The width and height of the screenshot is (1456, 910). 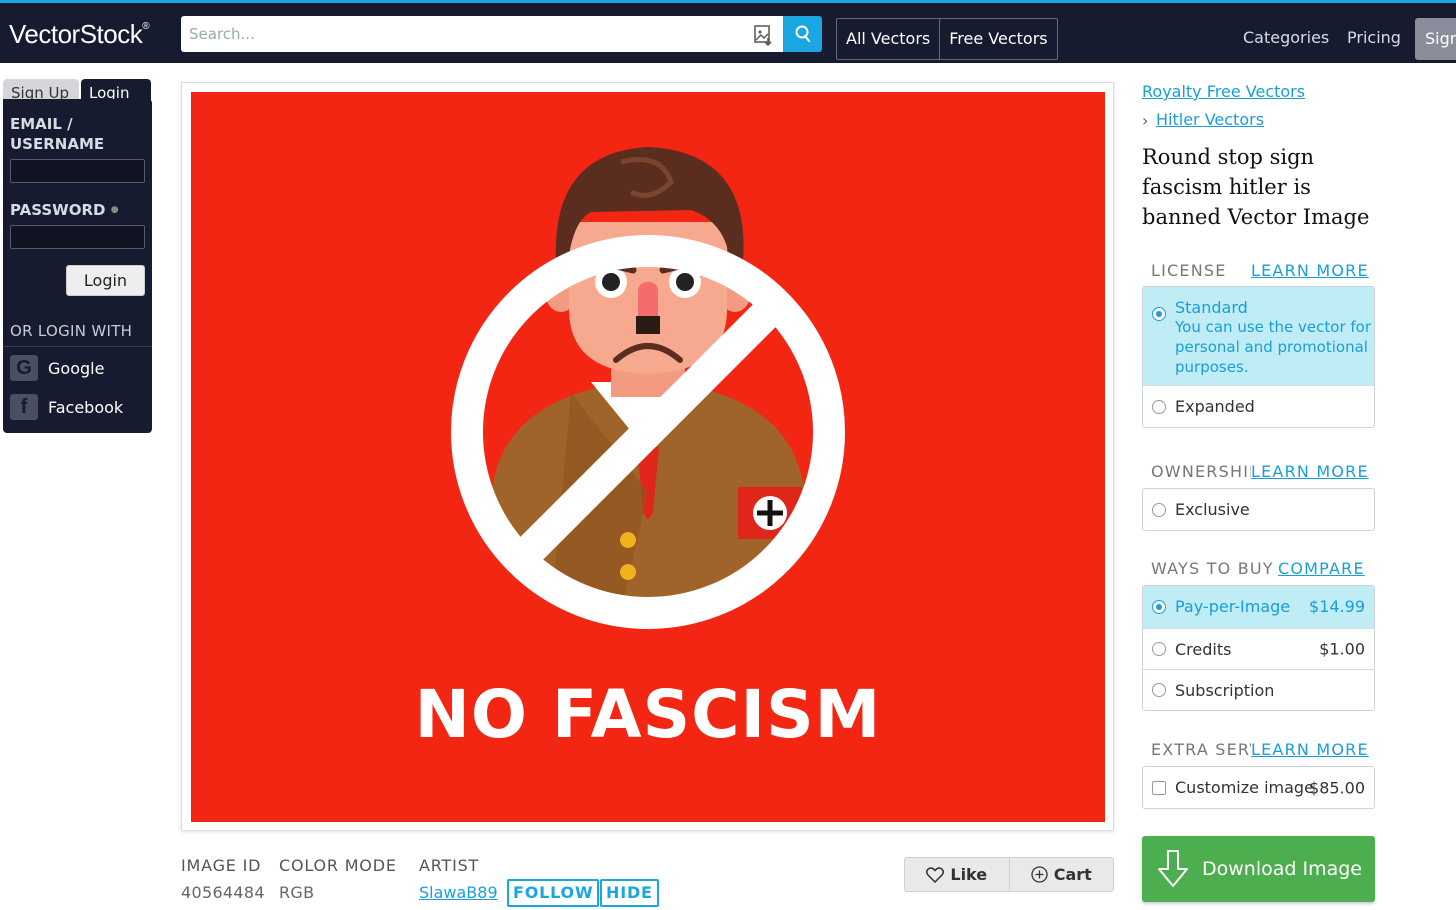 What do you see at coordinates (1159, 690) in the screenshot?
I see `radio-subscription` at bounding box center [1159, 690].